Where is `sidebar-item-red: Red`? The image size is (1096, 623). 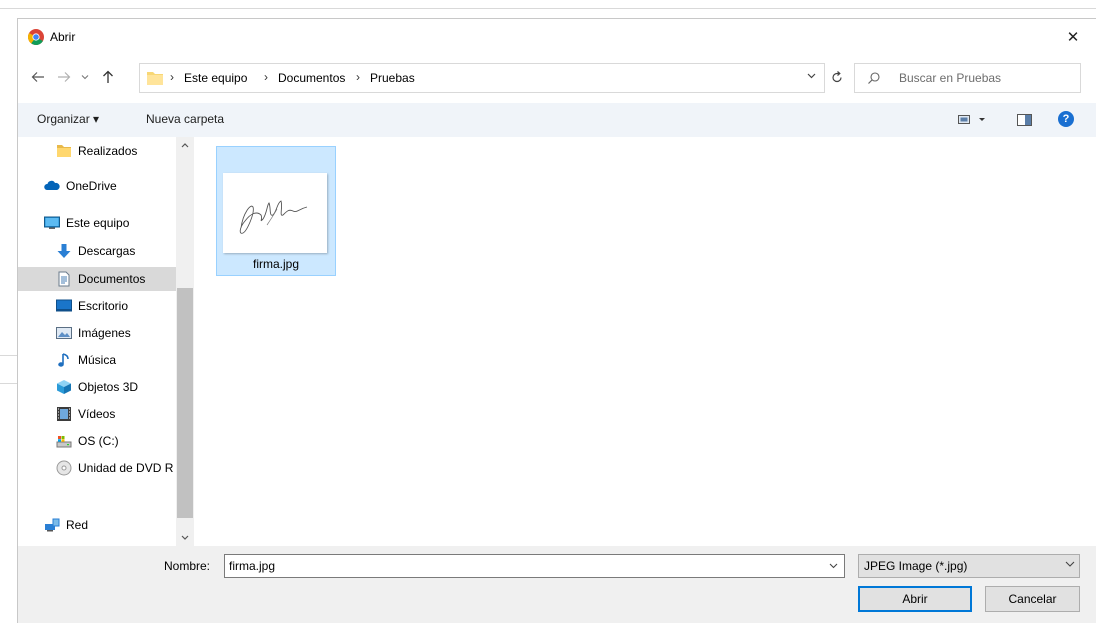
sidebar-item-red: Red is located at coordinates (97, 525).